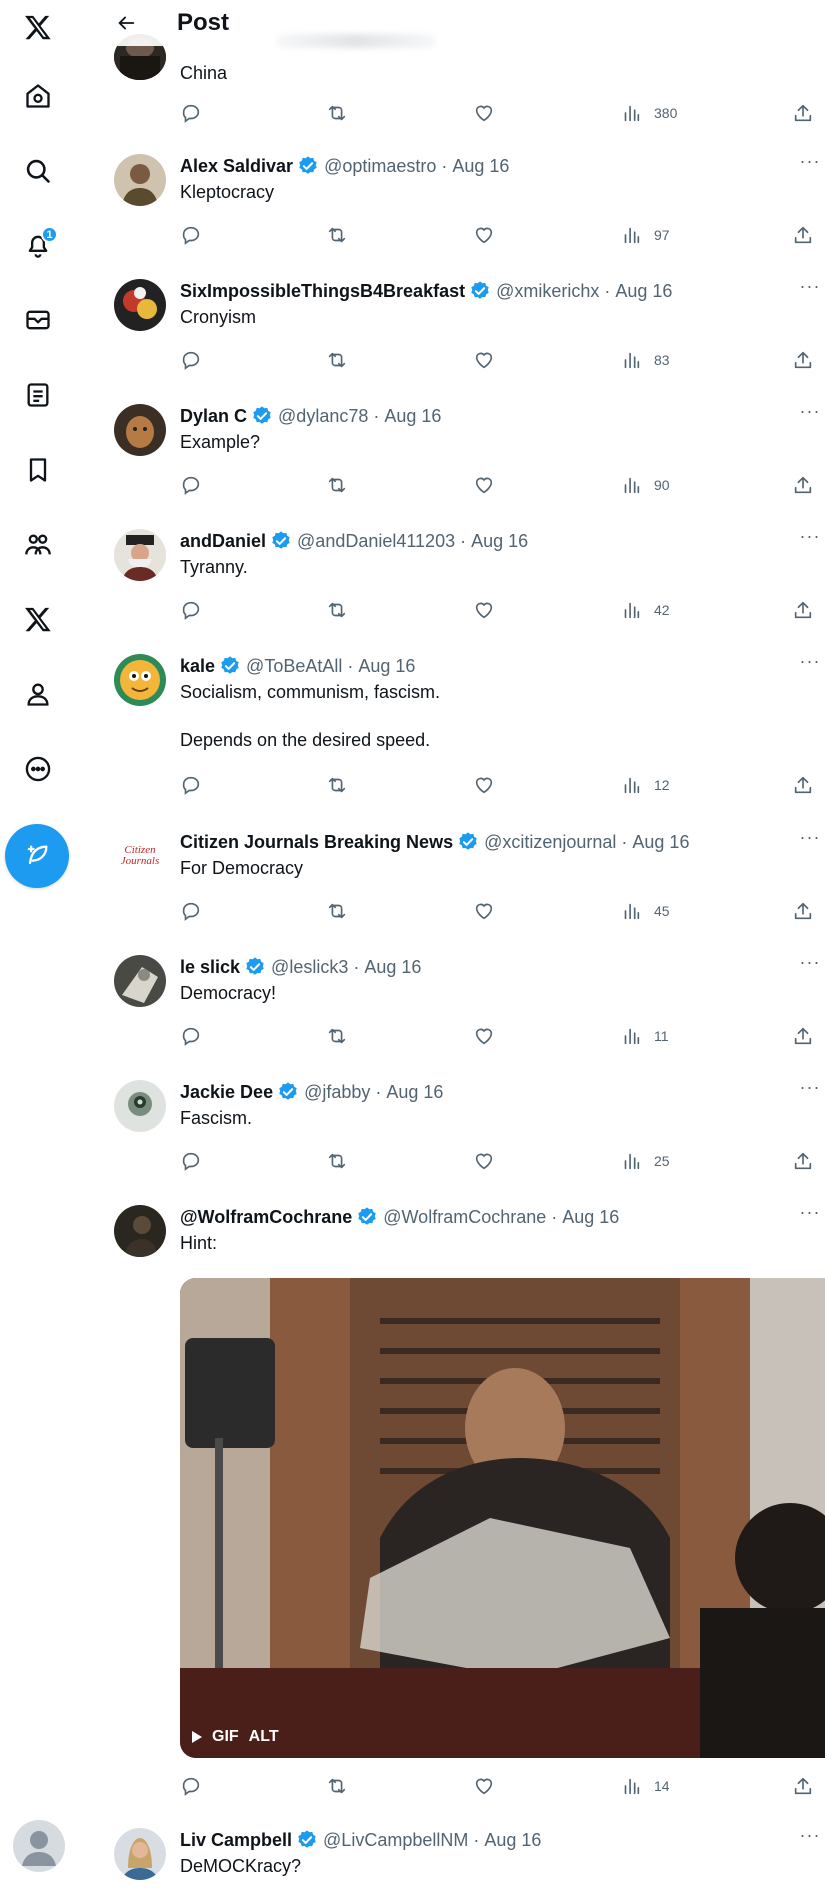 The height and width of the screenshot is (1901, 825). Describe the element at coordinates (645, 911) in the screenshot. I see `views-button: 45` at that location.